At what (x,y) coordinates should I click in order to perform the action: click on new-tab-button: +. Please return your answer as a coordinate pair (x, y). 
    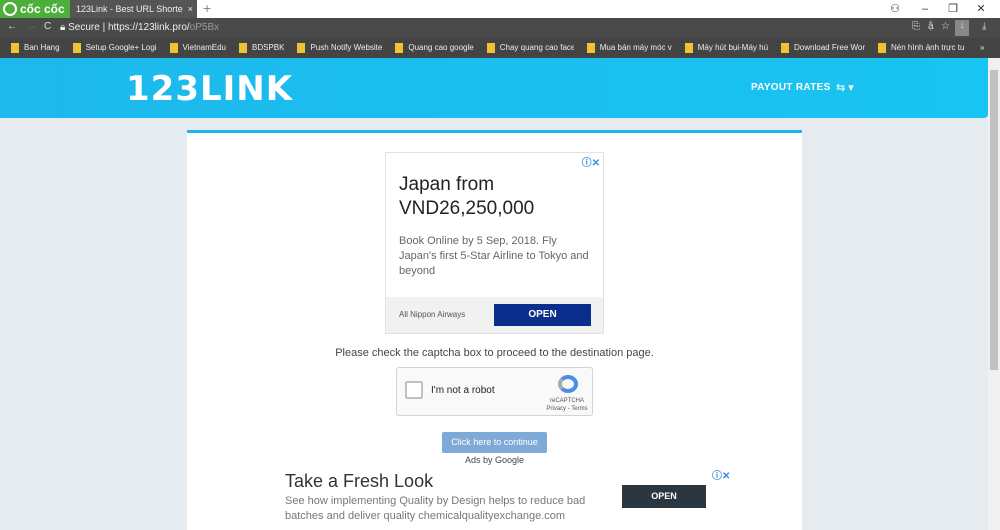
    Looking at the image, I should click on (207, 8).